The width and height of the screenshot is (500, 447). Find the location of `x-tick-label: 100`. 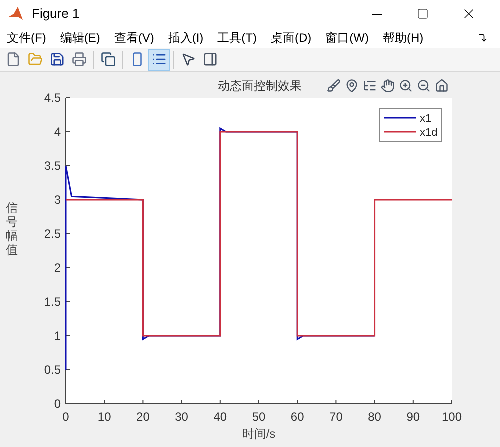

x-tick-label: 100 is located at coordinates (452, 417).